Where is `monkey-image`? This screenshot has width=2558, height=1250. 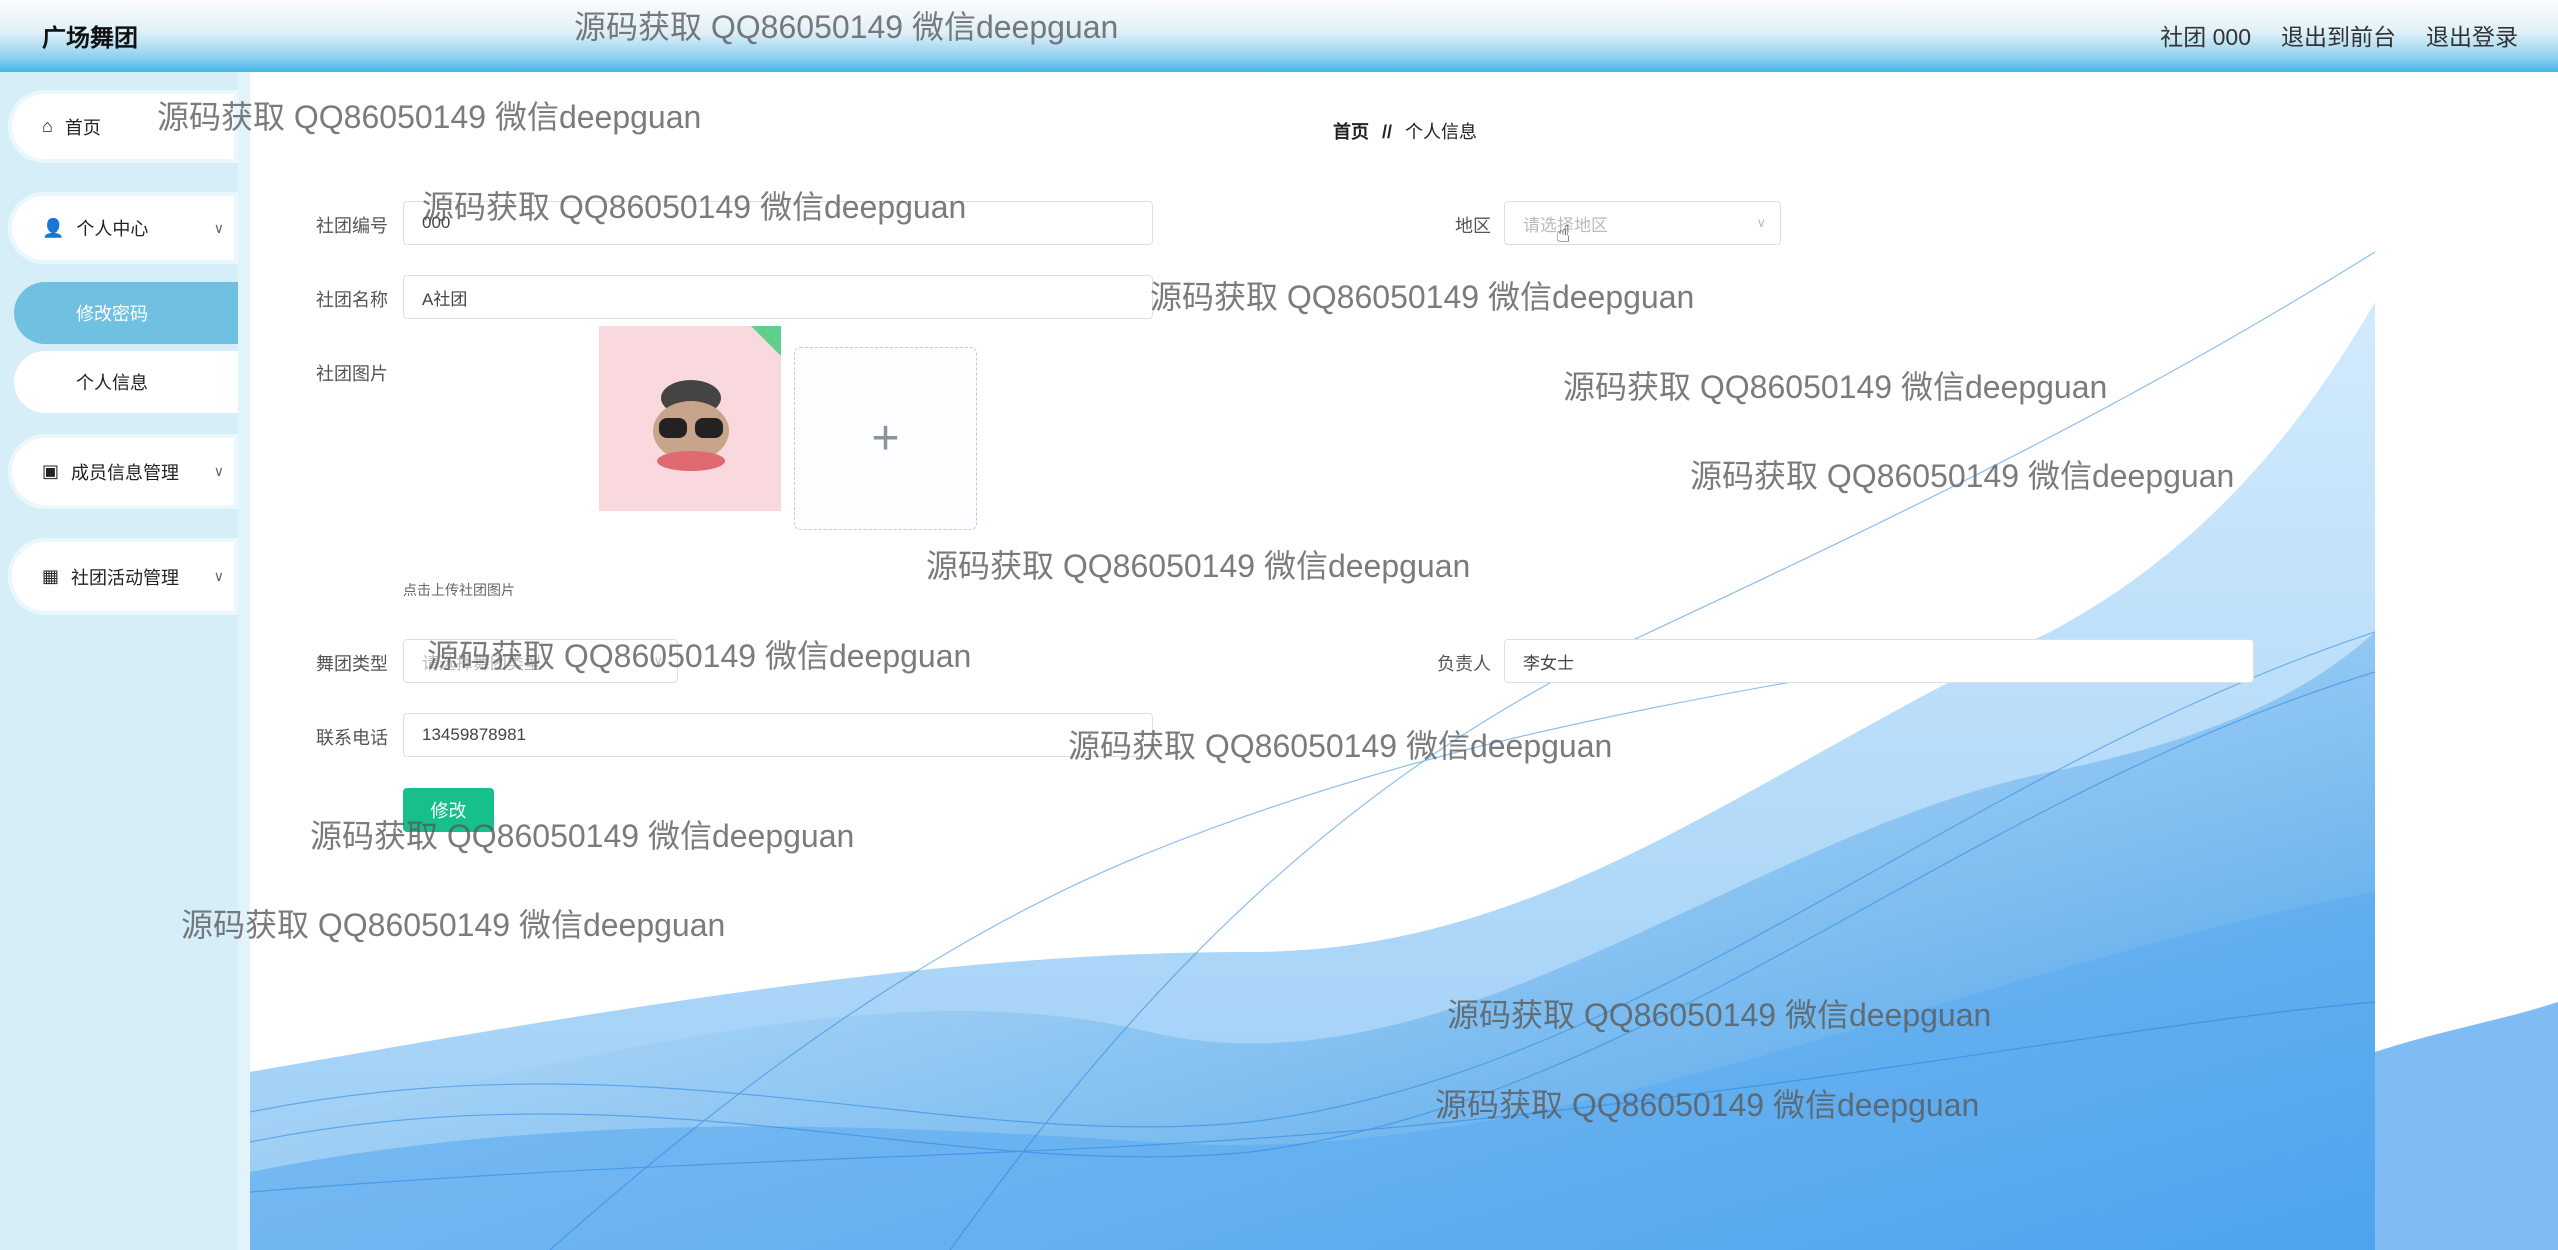
monkey-image is located at coordinates (717, 398).